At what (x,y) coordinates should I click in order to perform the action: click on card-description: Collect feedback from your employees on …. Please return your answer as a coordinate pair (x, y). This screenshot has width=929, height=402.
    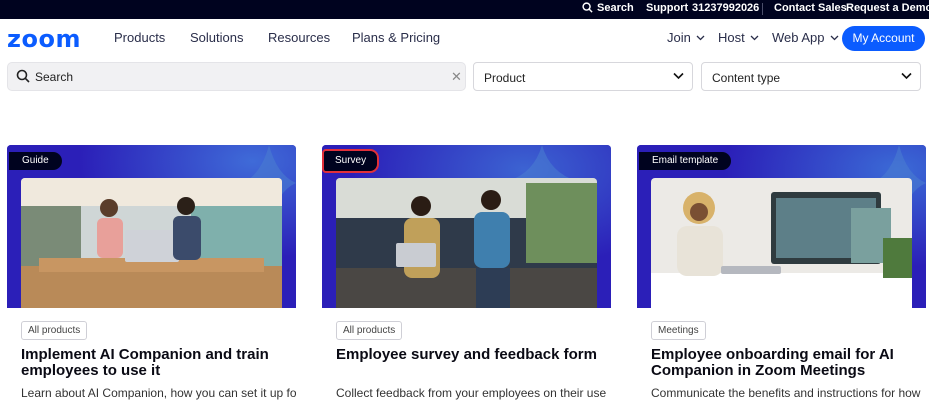
    Looking at the image, I should click on (471, 393).